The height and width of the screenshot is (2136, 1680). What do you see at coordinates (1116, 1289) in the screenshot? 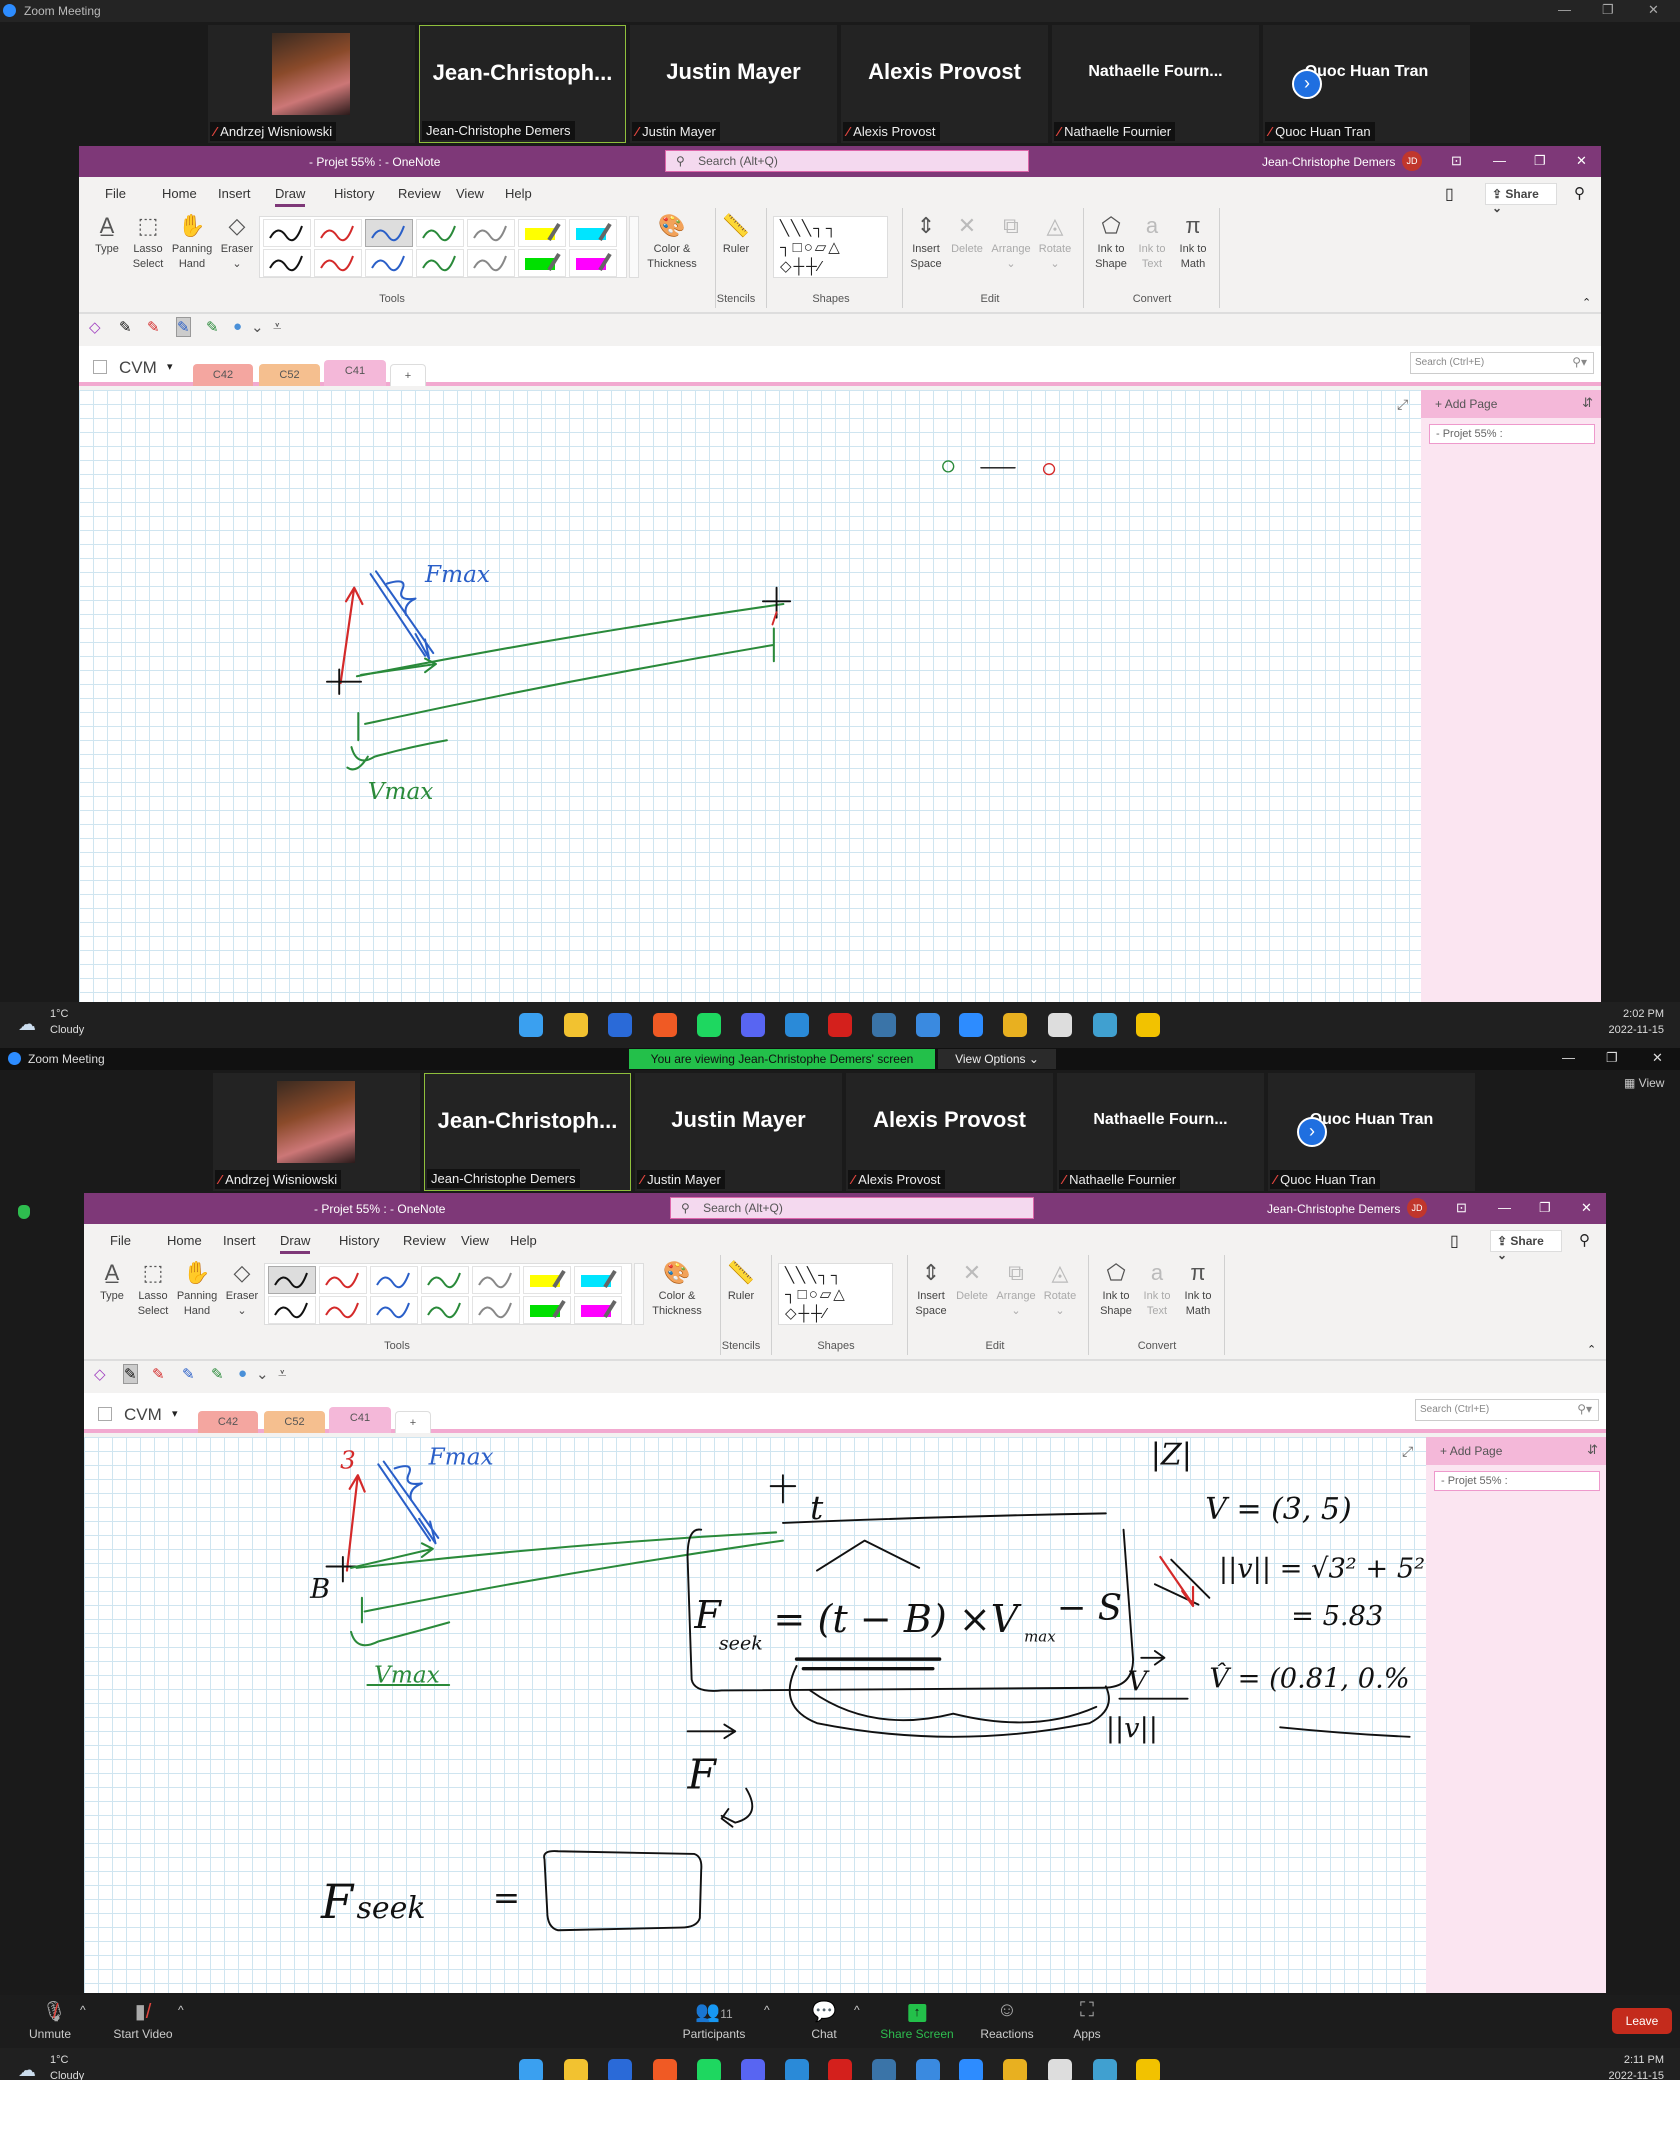
I see `ribbon-inktoshape-button: ⬠ Ink to Shape` at bounding box center [1116, 1289].